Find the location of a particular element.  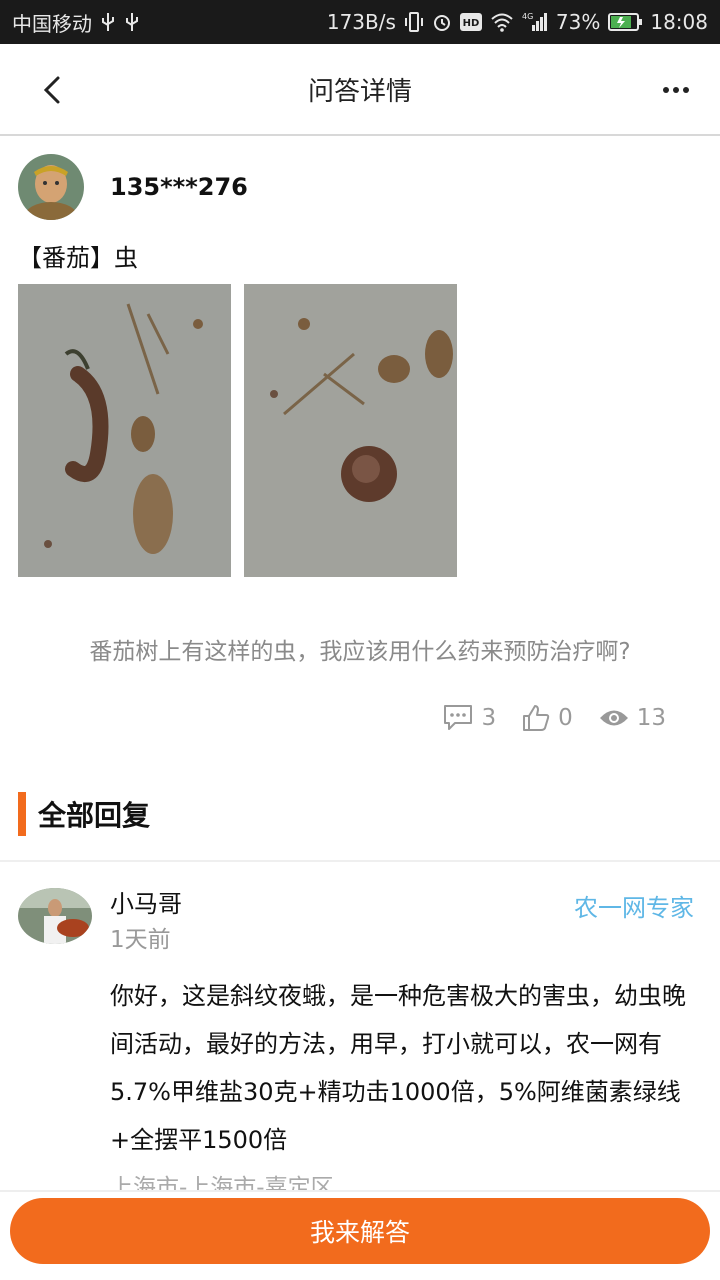

eye-icon is located at coordinates (613, 718).